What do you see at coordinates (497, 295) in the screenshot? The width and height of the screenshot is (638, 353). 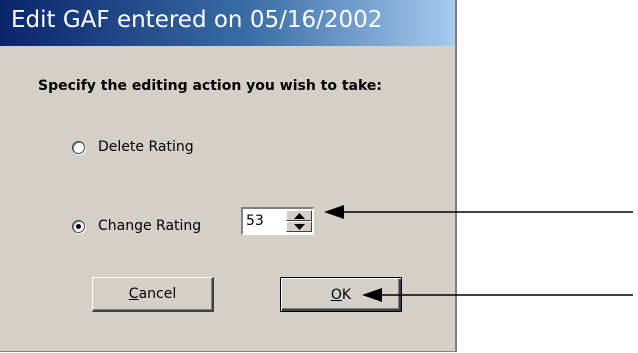 I see `ok-arrow-icon` at bounding box center [497, 295].